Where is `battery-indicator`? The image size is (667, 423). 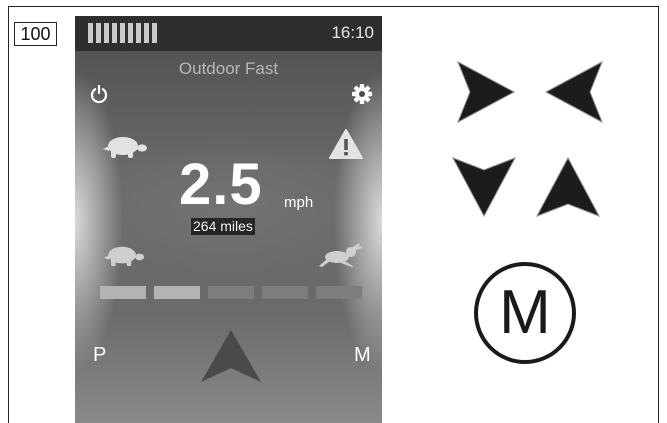 battery-indicator is located at coordinates (122, 33).